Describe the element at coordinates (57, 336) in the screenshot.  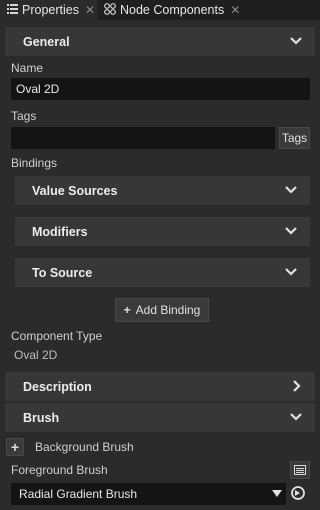
I see `component-type-label: Component Type` at that location.